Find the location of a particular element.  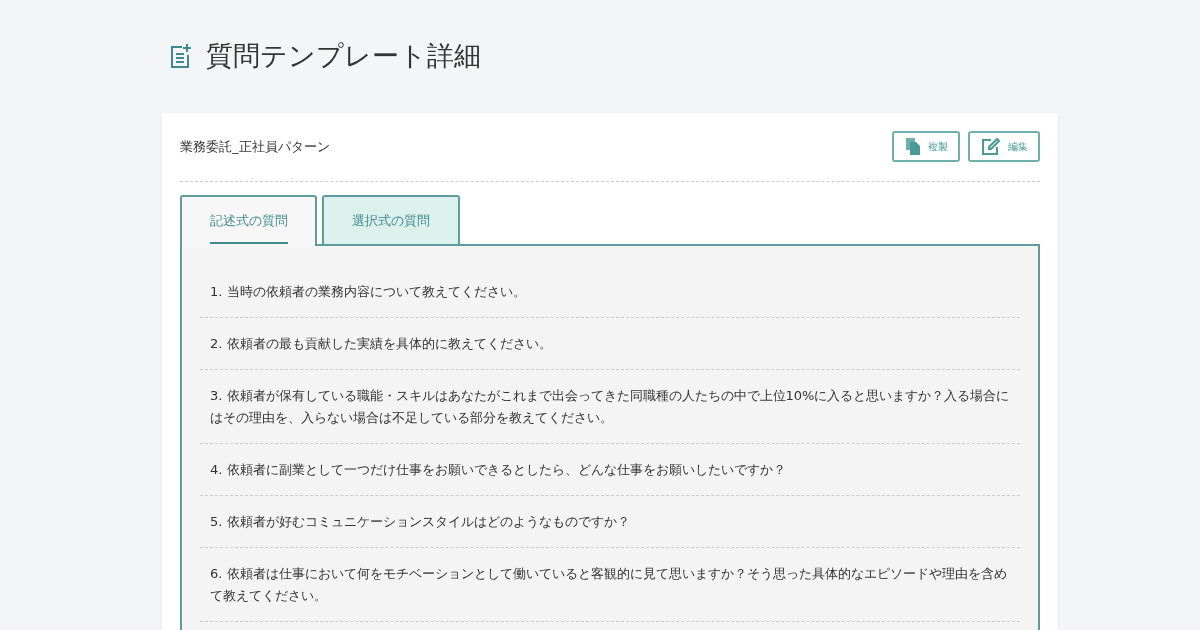

question-tab: 選択式の質問 is located at coordinates (391, 220).